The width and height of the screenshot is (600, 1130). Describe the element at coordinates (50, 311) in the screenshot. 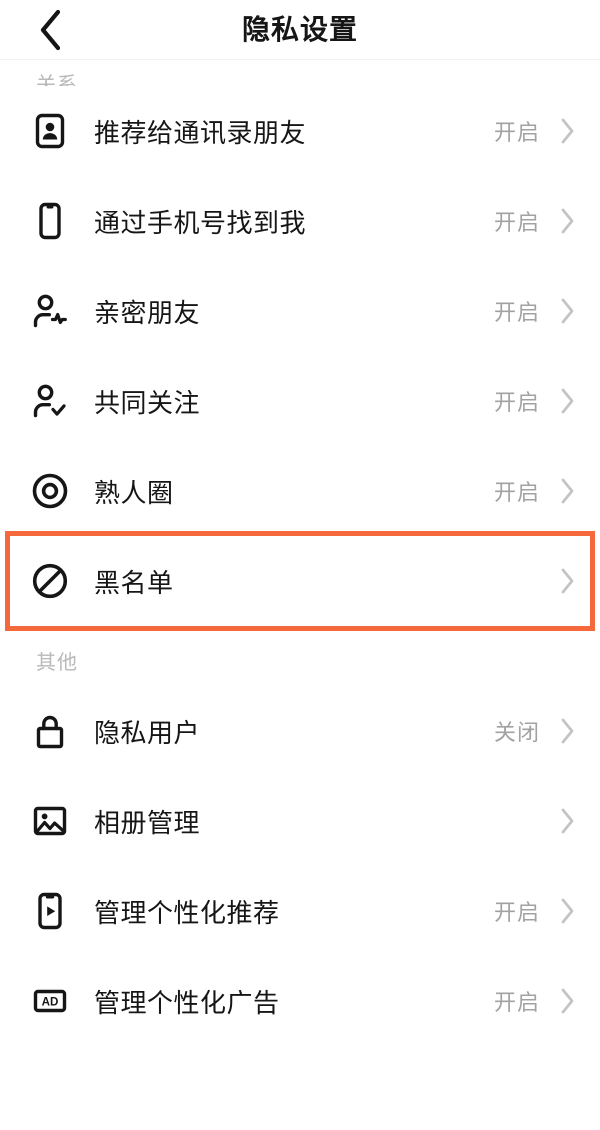

I see `person-pulse-icon` at that location.